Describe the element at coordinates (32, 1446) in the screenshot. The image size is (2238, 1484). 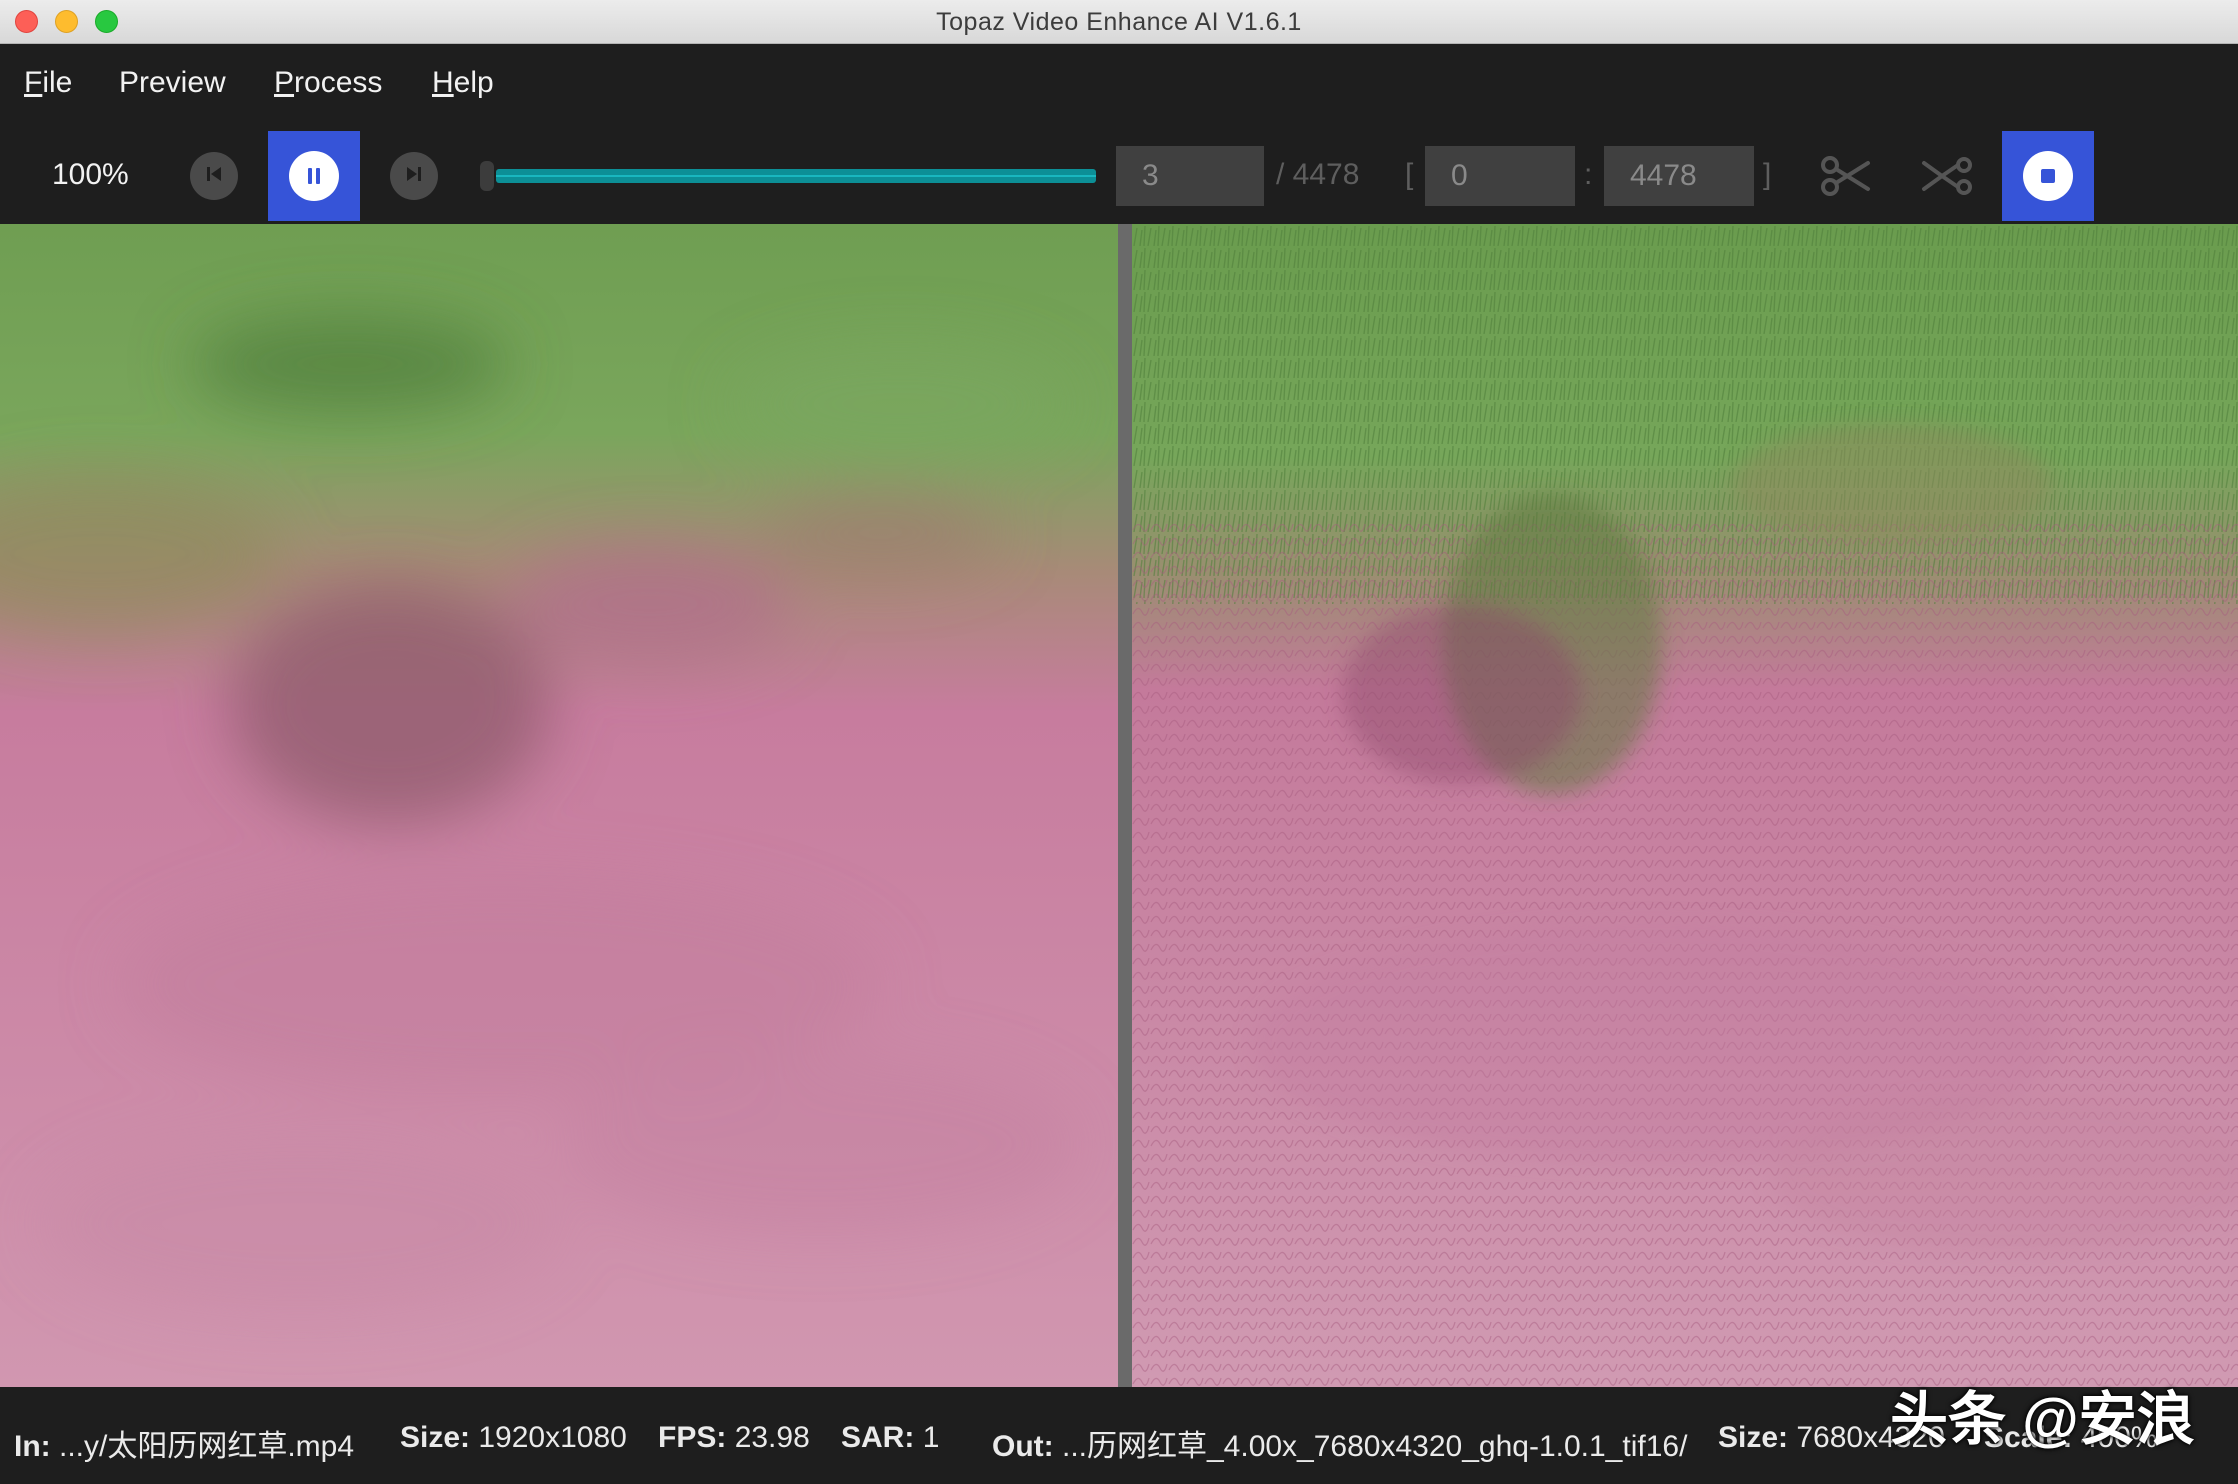
I see `input-label: In:` at that location.